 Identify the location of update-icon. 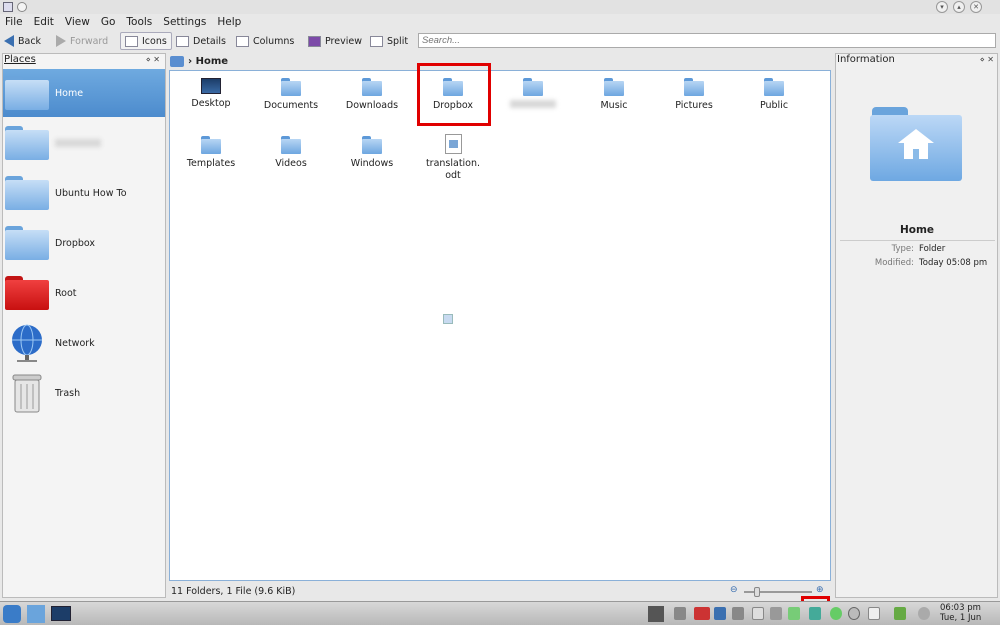
(836, 613).